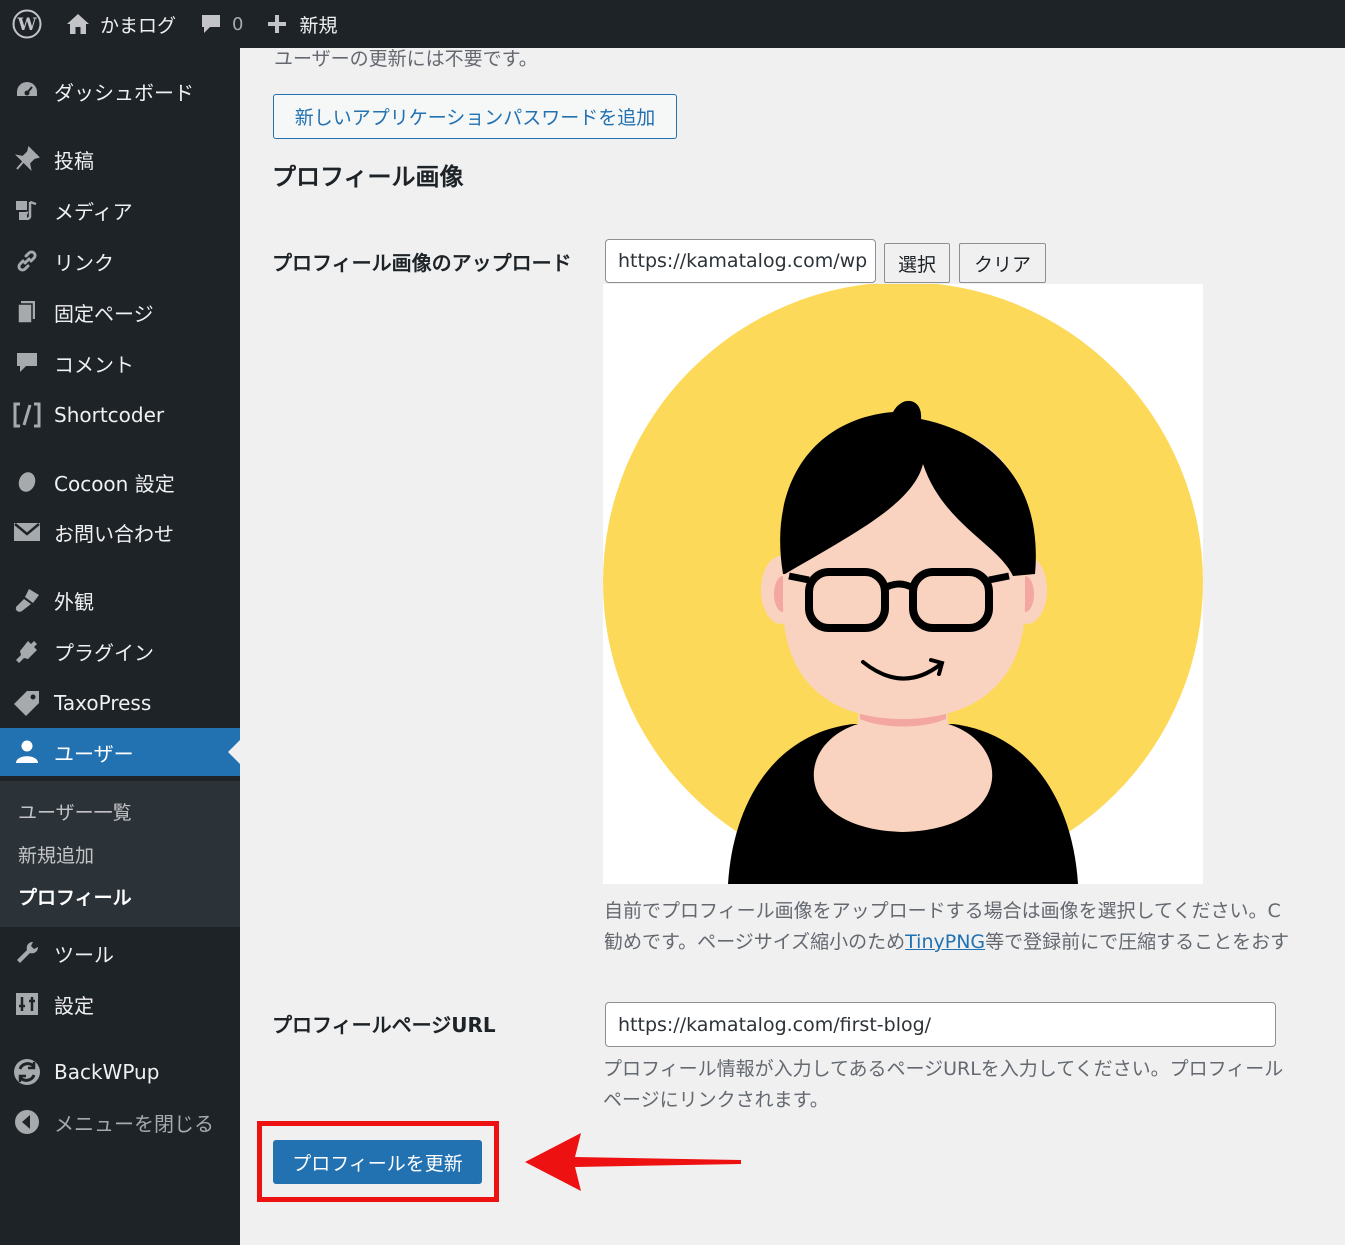 The height and width of the screenshot is (1245, 1345). I want to click on profile-image-url-input: https://kamatalog.com/wp, so click(740, 261).